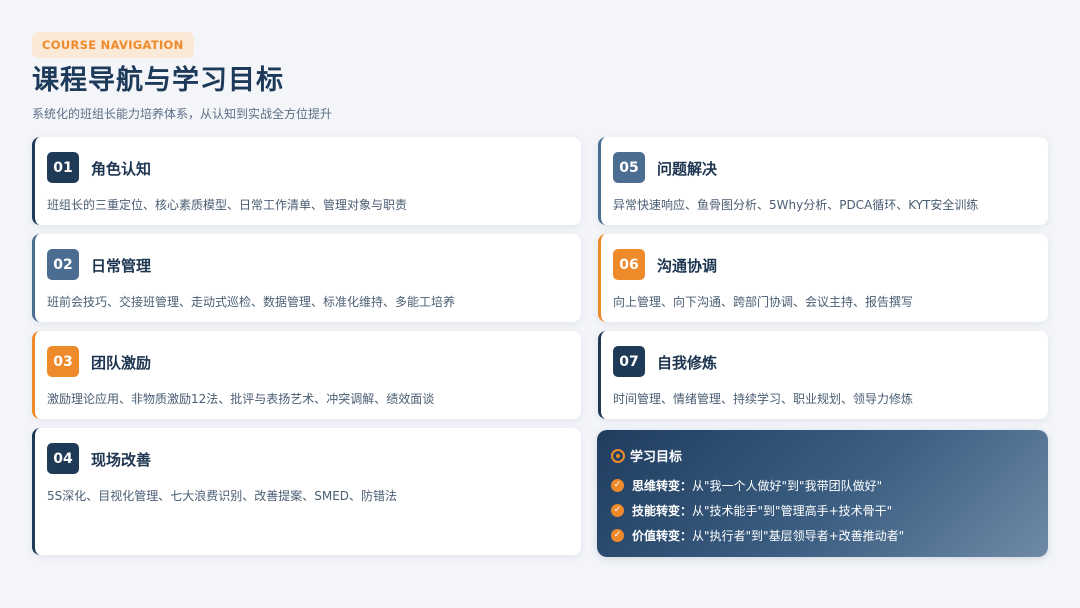 The image size is (1080, 608). What do you see at coordinates (629, 264) in the screenshot?
I see `module-number-badge: 06` at bounding box center [629, 264].